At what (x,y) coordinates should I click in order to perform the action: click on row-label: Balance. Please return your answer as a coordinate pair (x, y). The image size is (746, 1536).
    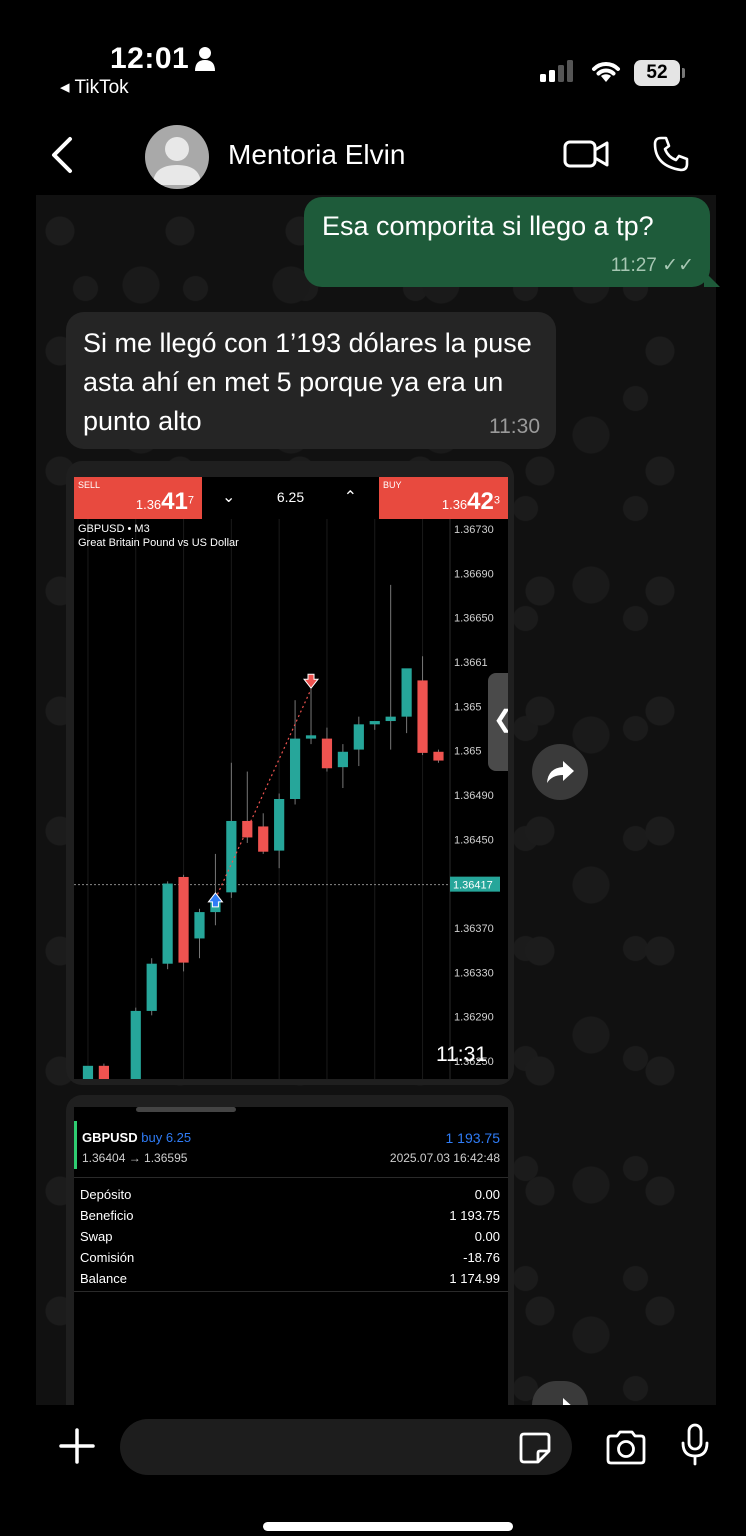
    Looking at the image, I should click on (103, 1278).